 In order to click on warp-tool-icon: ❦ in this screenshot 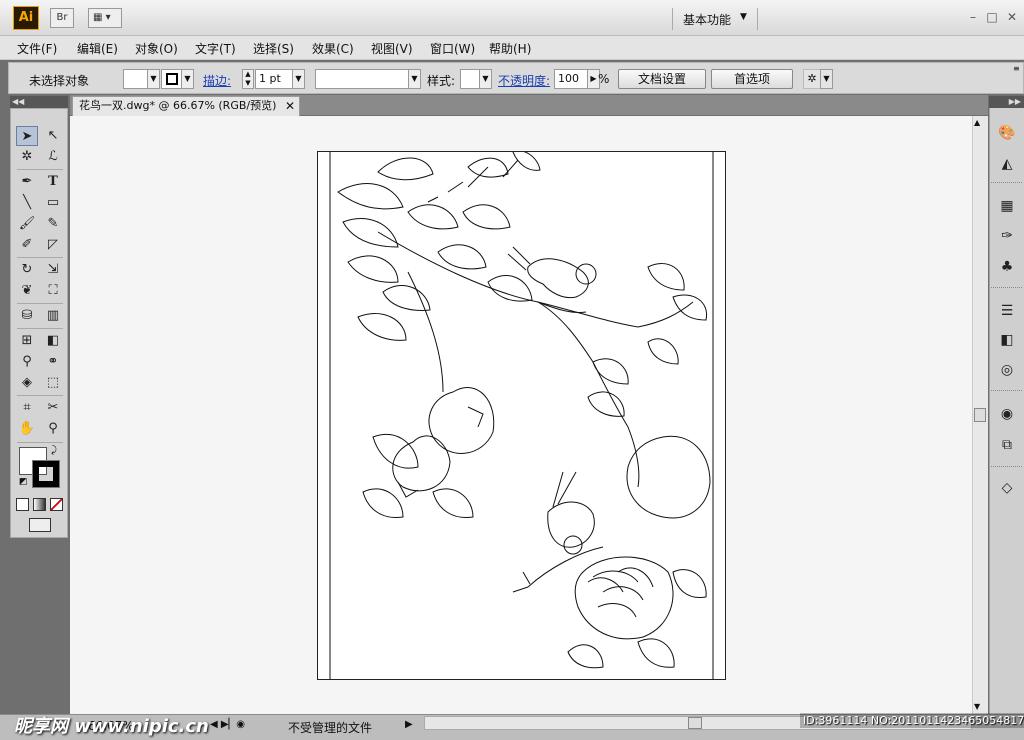, I will do `click(27, 291)`.